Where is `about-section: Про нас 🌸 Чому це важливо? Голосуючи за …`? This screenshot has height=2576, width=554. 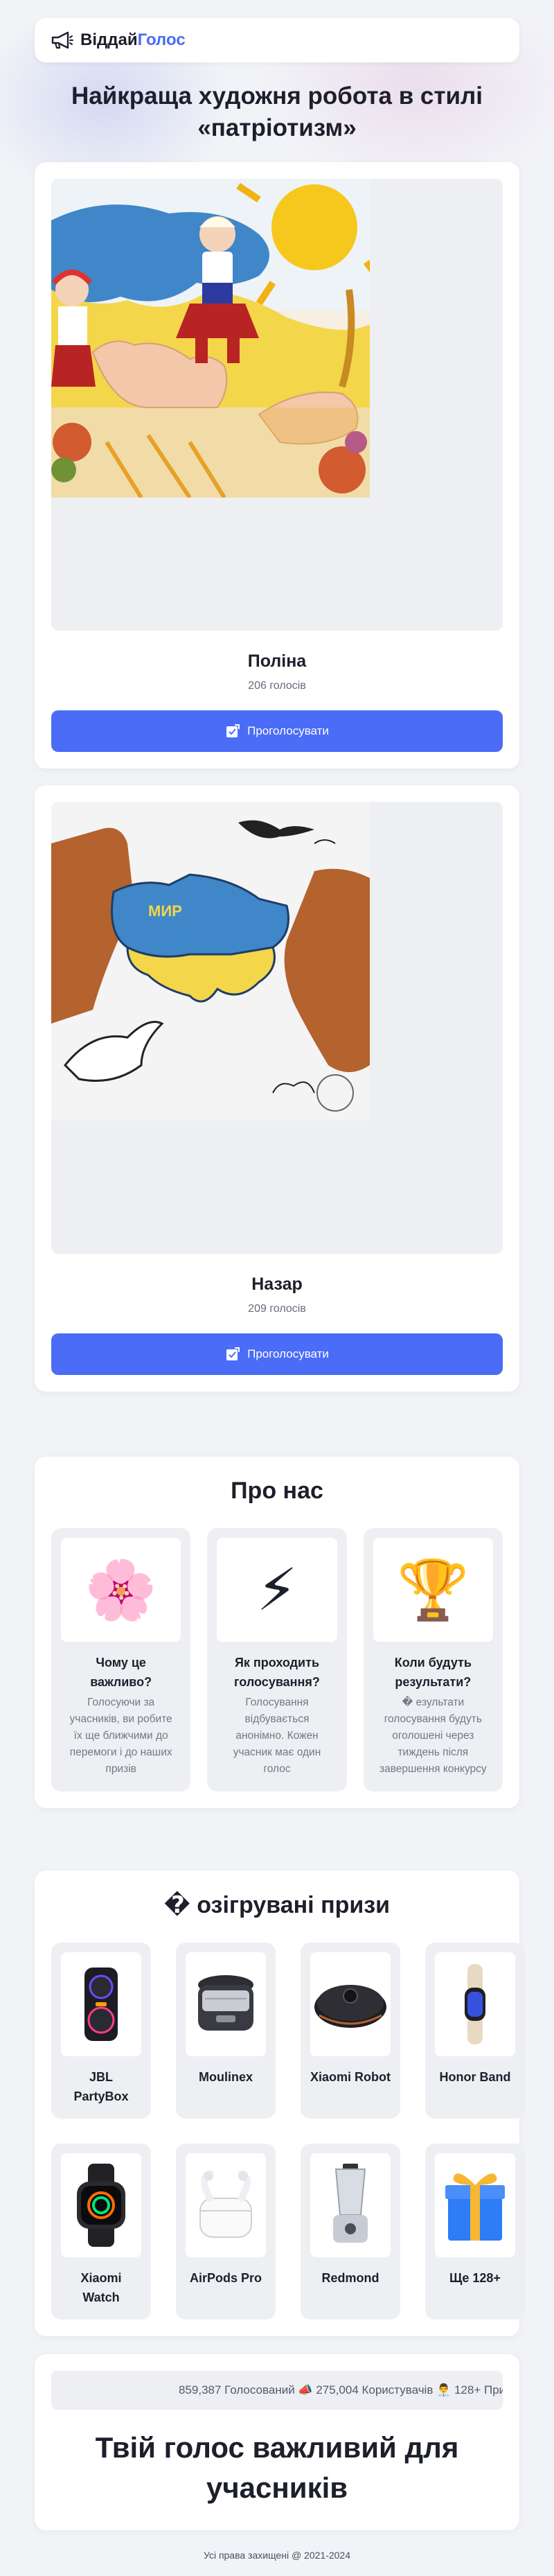
about-section: Про нас 🌸 Чому це важливо? Голосуючи за … is located at coordinates (277, 1632).